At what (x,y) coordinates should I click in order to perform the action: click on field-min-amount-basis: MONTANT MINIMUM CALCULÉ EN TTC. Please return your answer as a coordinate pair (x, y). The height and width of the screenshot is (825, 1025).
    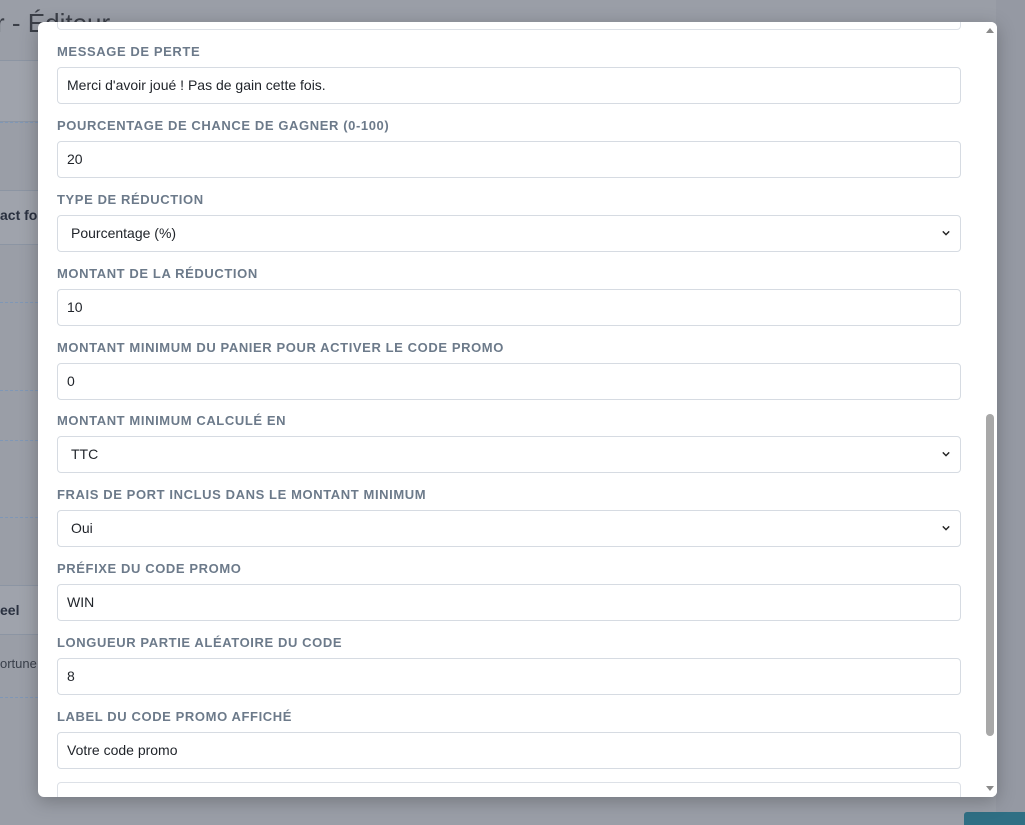
    Looking at the image, I should click on (509, 442).